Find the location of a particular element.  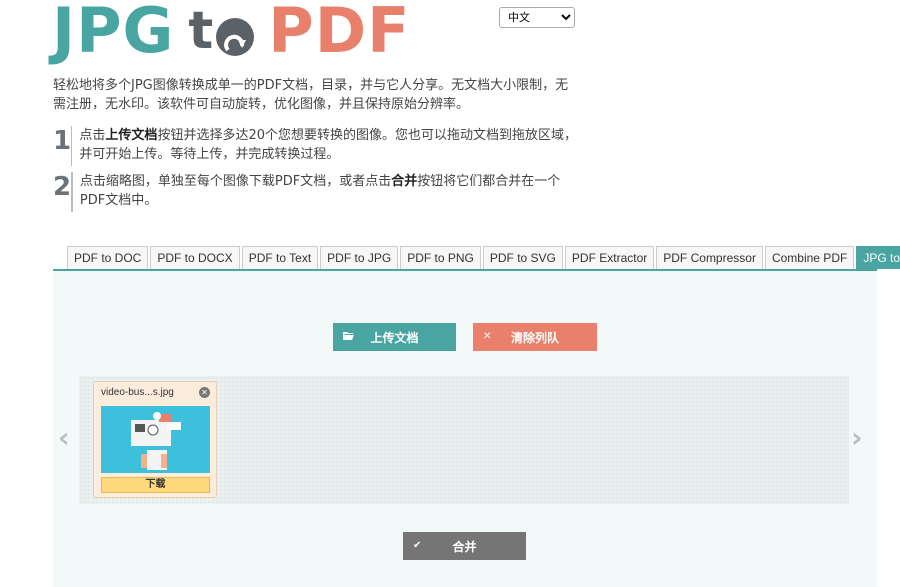

tab-pdf-compressor: PDF Compressor is located at coordinates (709, 257).